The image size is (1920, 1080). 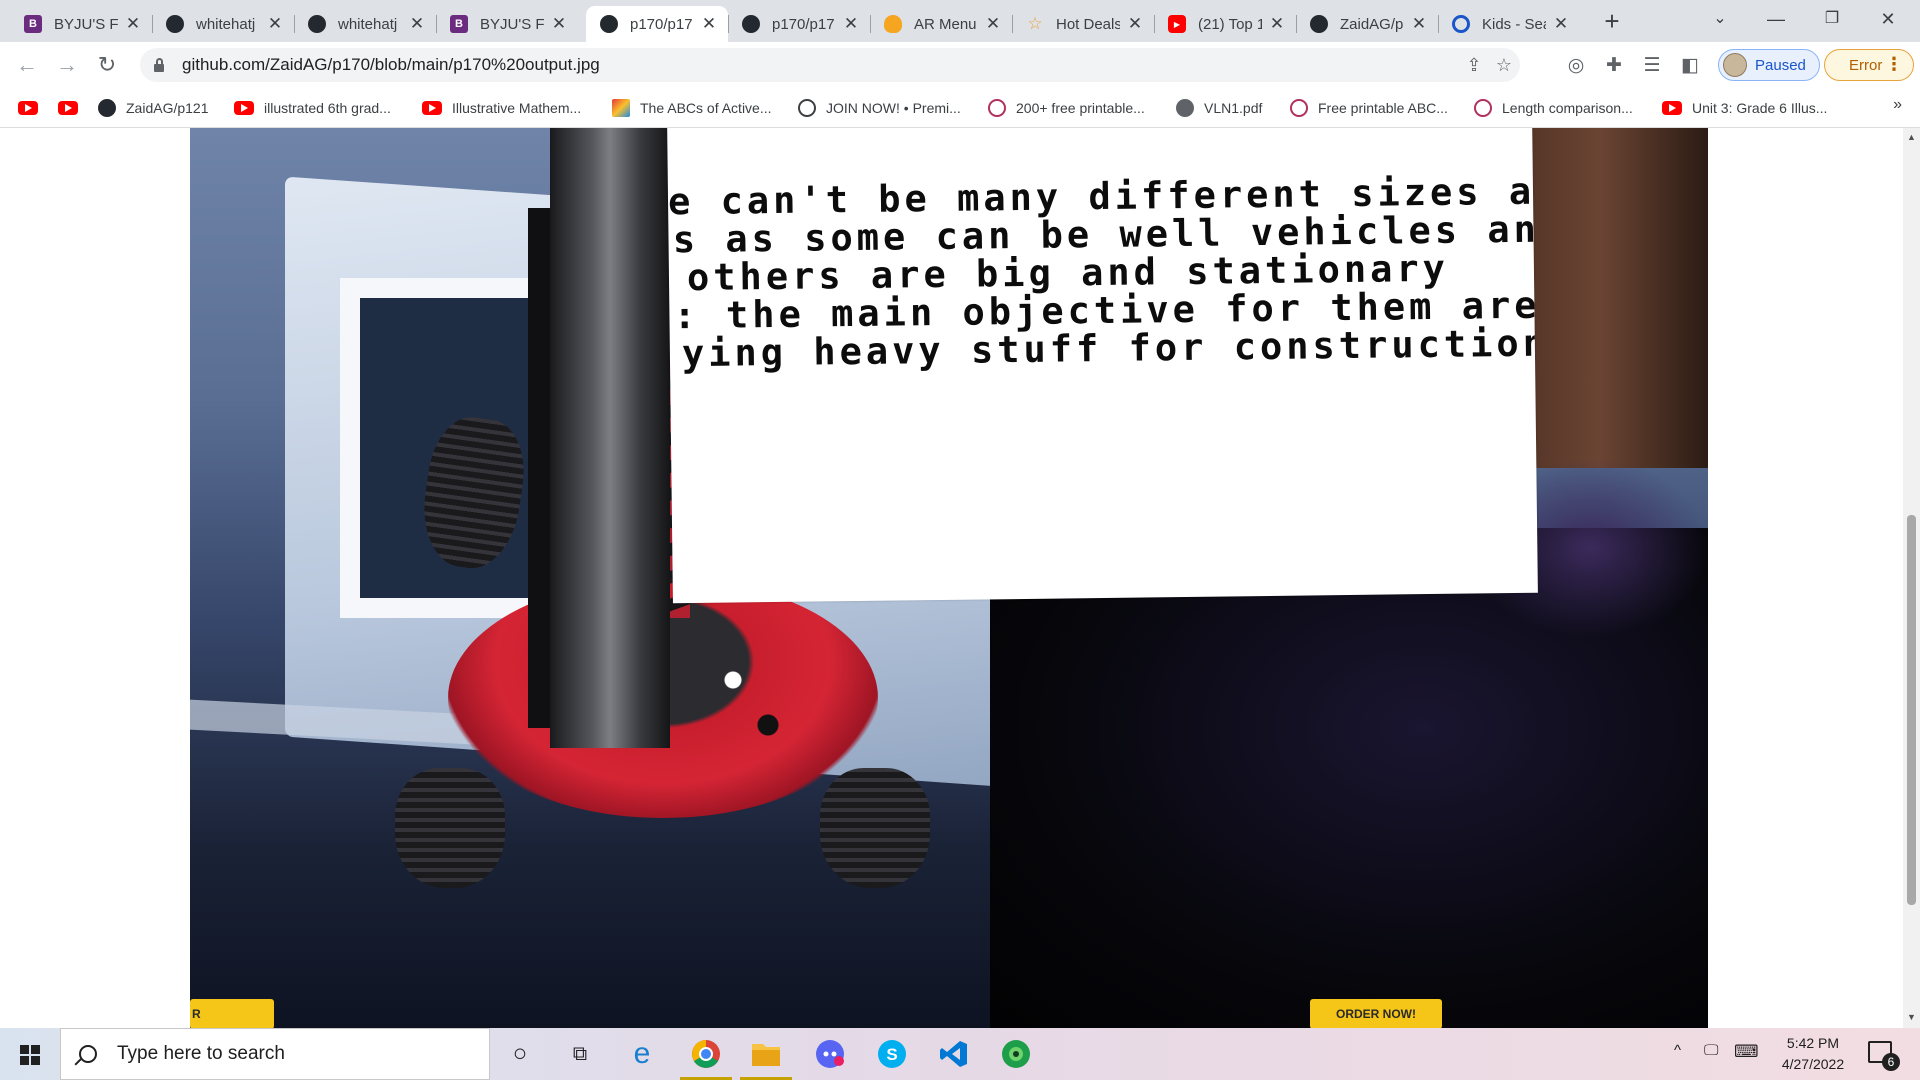 I want to click on fire-icon, so click(x=893, y=24).